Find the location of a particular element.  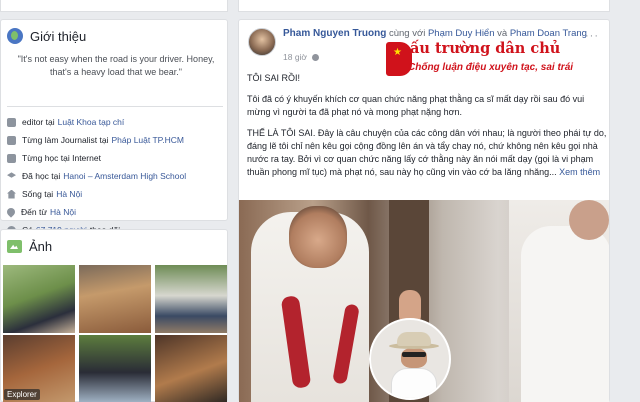

inset-shirt is located at coordinates (414, 383).